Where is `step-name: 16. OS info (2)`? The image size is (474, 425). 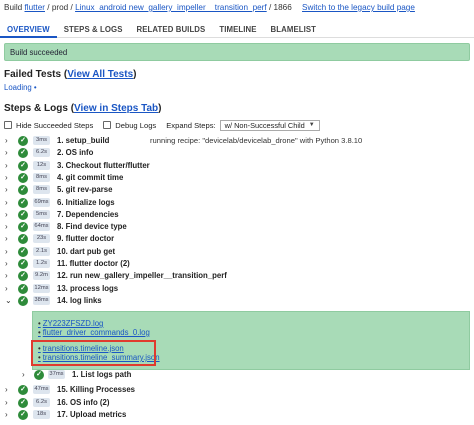
step-name: 16. OS info (2) is located at coordinates (83, 402).